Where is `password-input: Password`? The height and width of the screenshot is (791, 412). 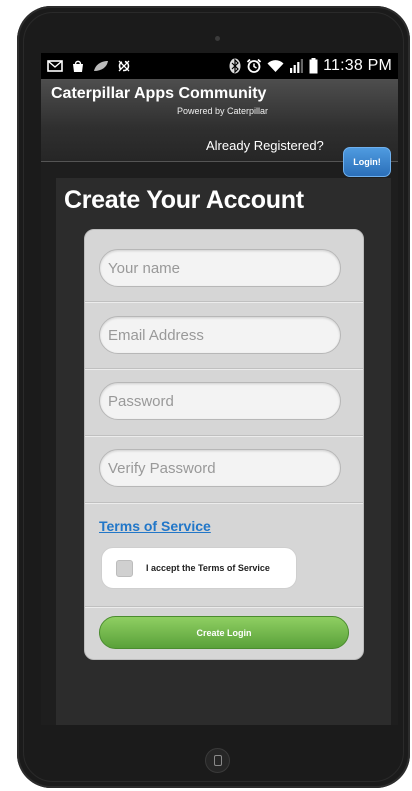
password-input: Password is located at coordinates (220, 401).